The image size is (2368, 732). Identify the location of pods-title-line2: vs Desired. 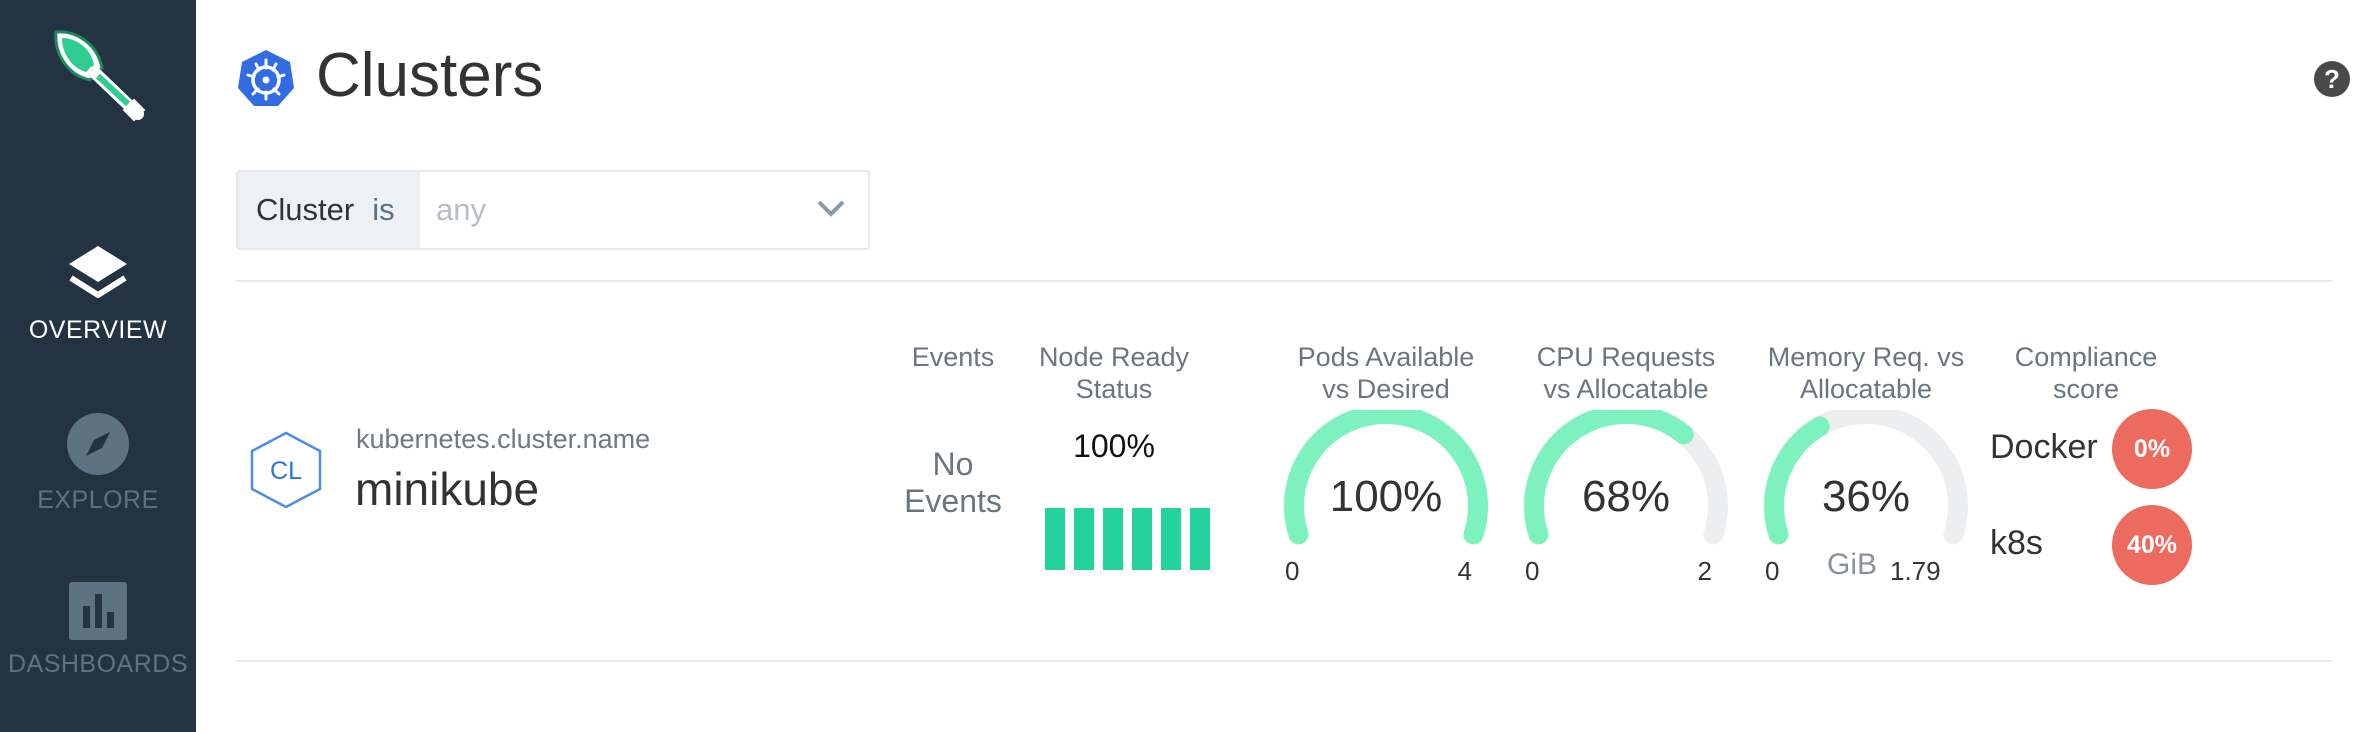
(1386, 389).